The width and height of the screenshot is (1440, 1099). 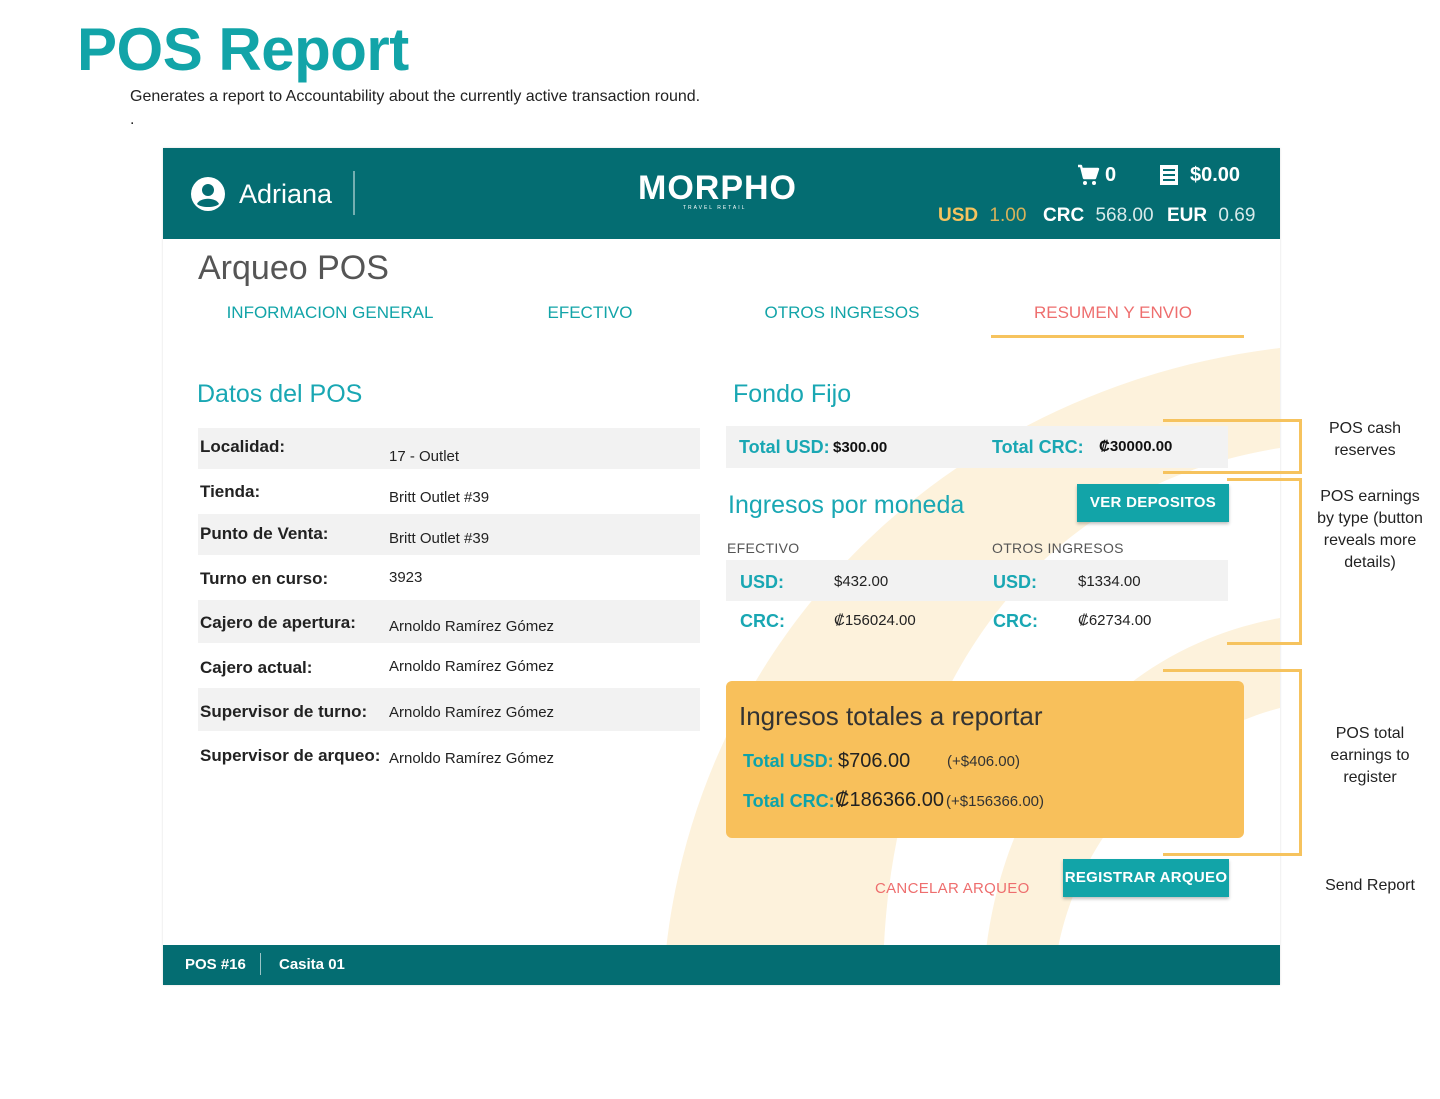 I want to click on annotation-bracket-total, so click(x=1232, y=762).